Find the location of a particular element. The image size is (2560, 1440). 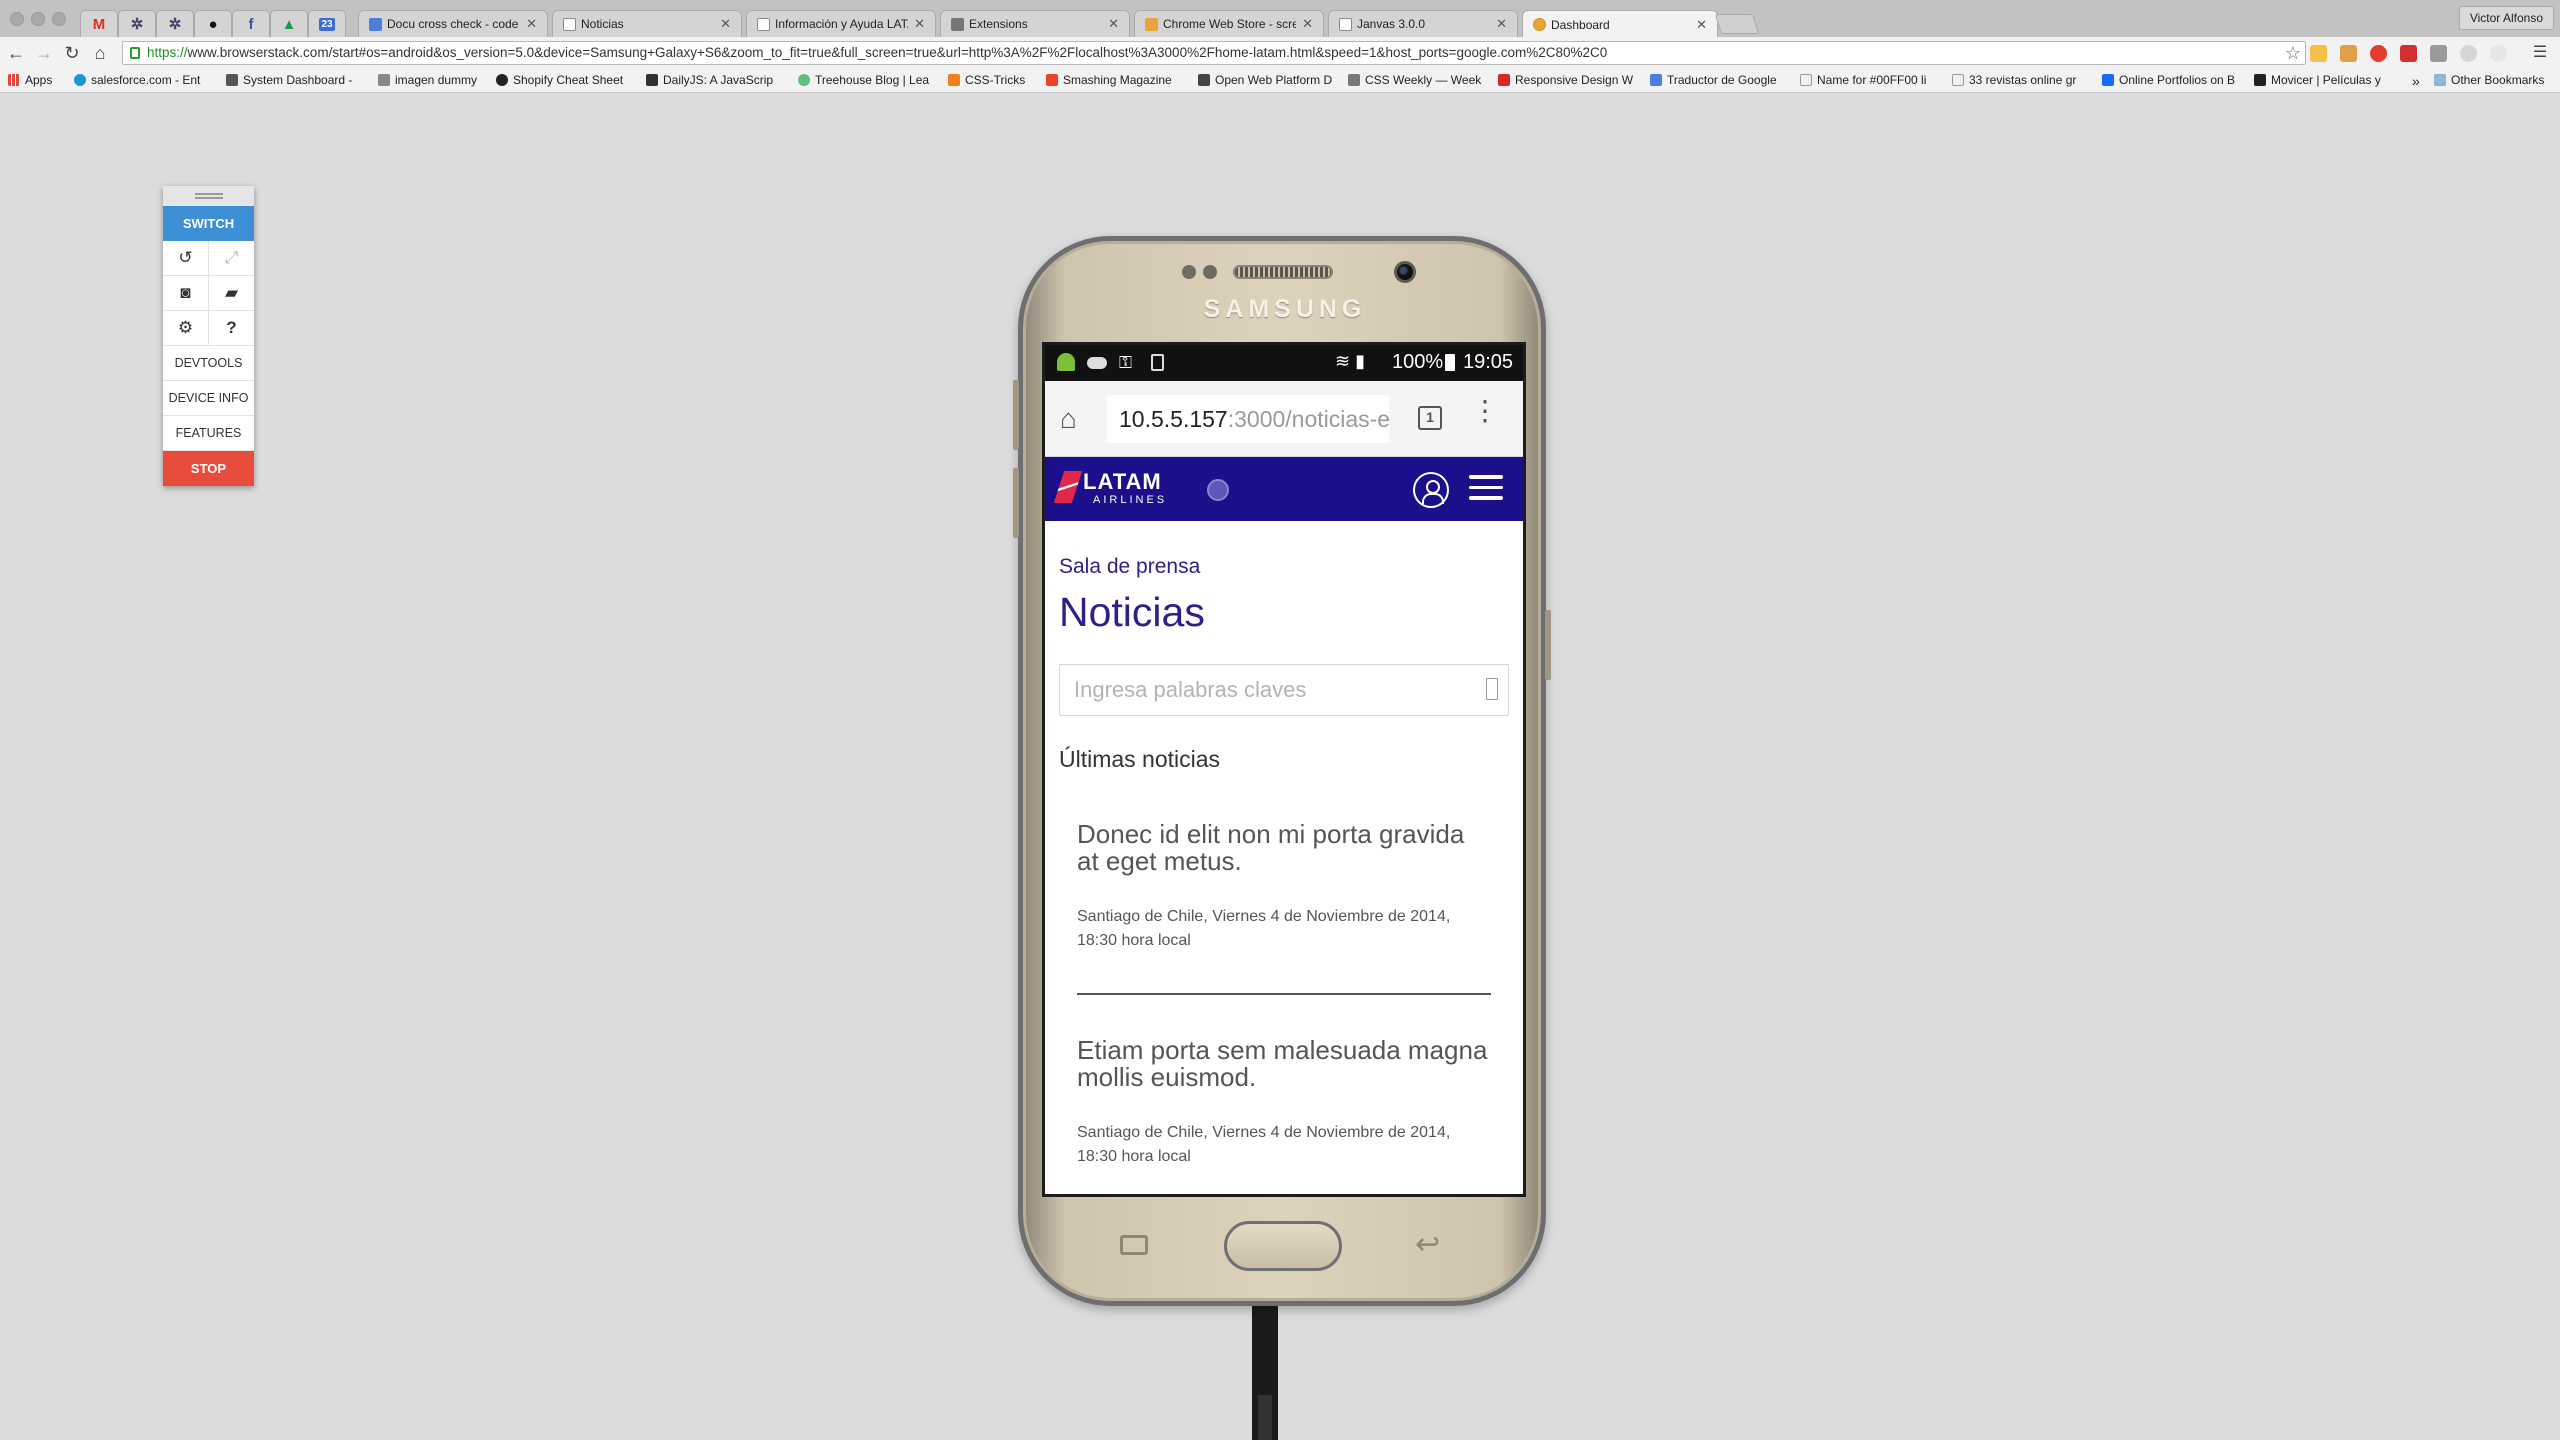

chrome-menu-icon: ☰ is located at coordinates (2540, 53).